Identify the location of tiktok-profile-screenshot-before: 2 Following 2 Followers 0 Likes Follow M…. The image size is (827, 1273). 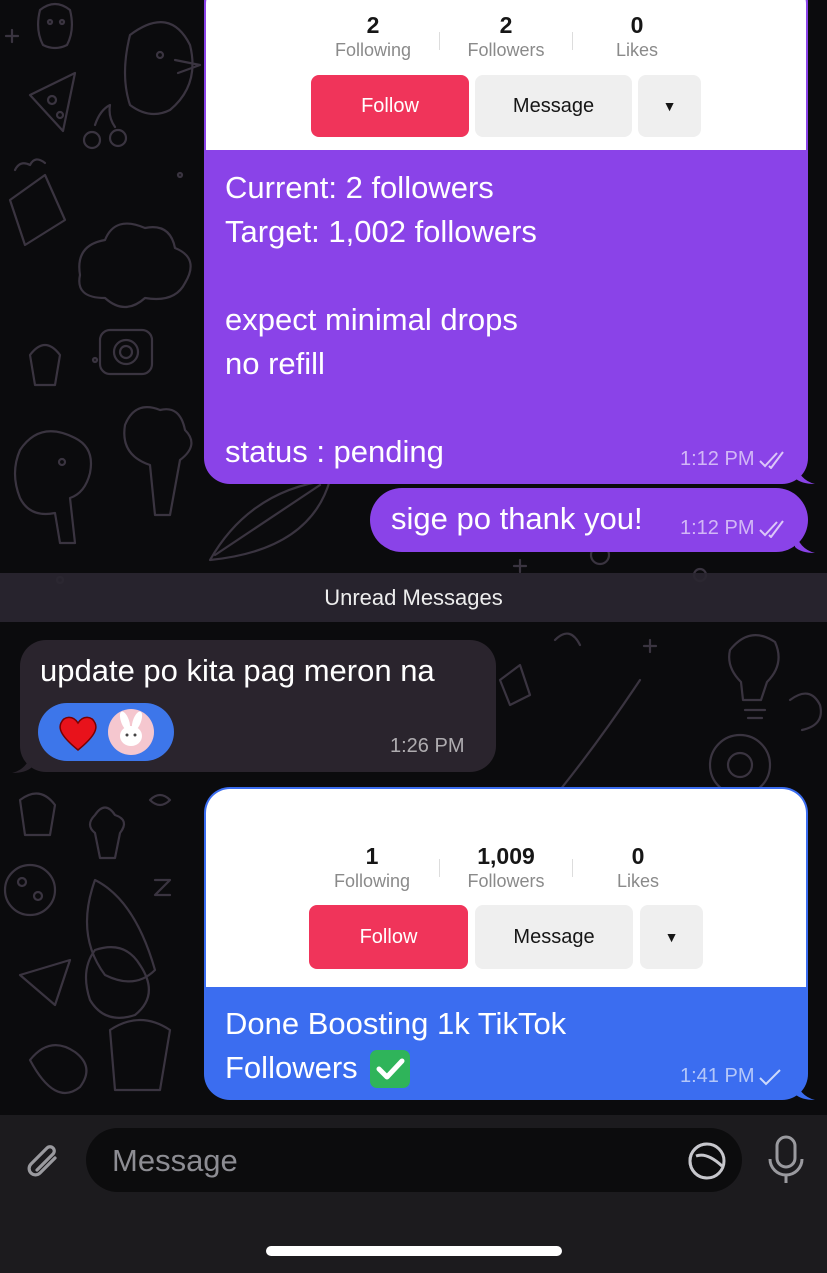
(506, 75).